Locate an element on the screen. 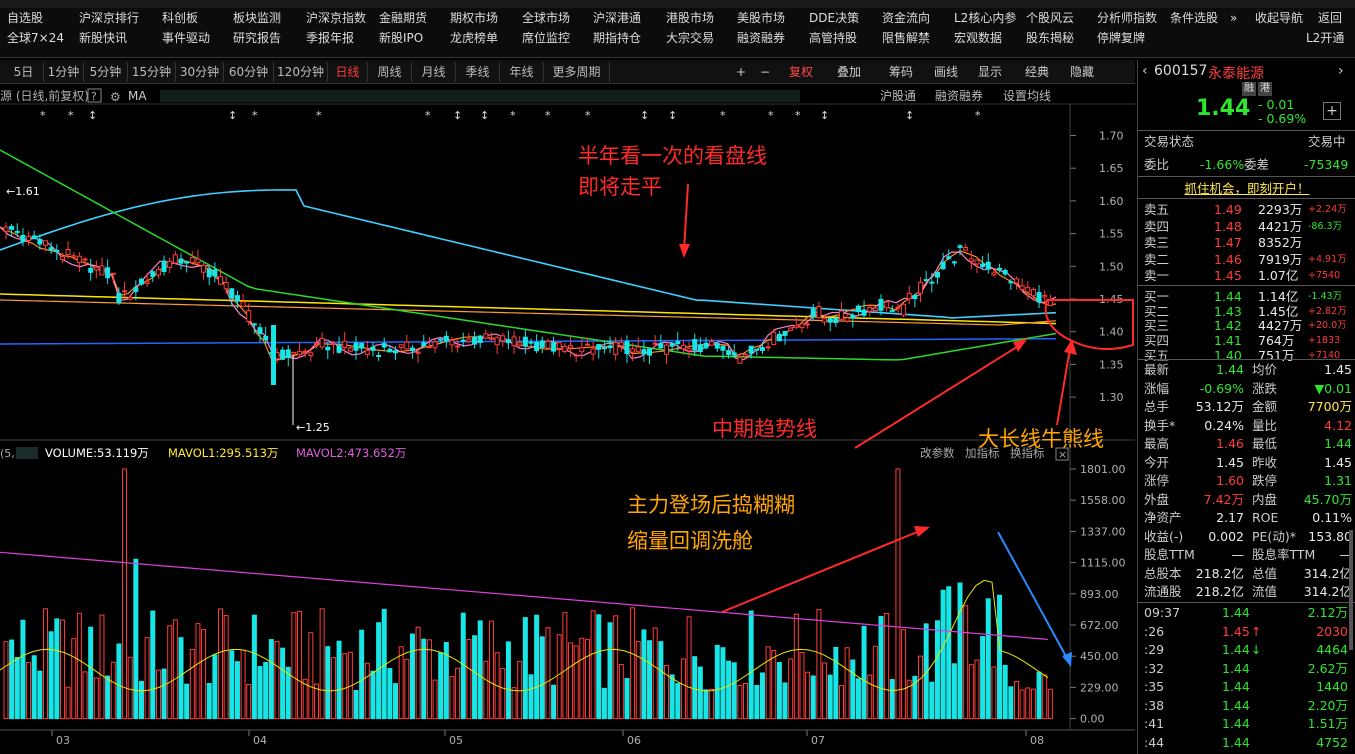  period-btn-1: 1分钟 is located at coordinates (64, 72).